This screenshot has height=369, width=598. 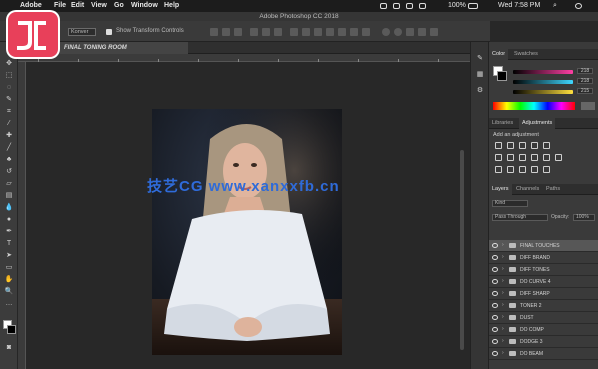 I want to click on vibrance-icon, so click(x=546, y=145).